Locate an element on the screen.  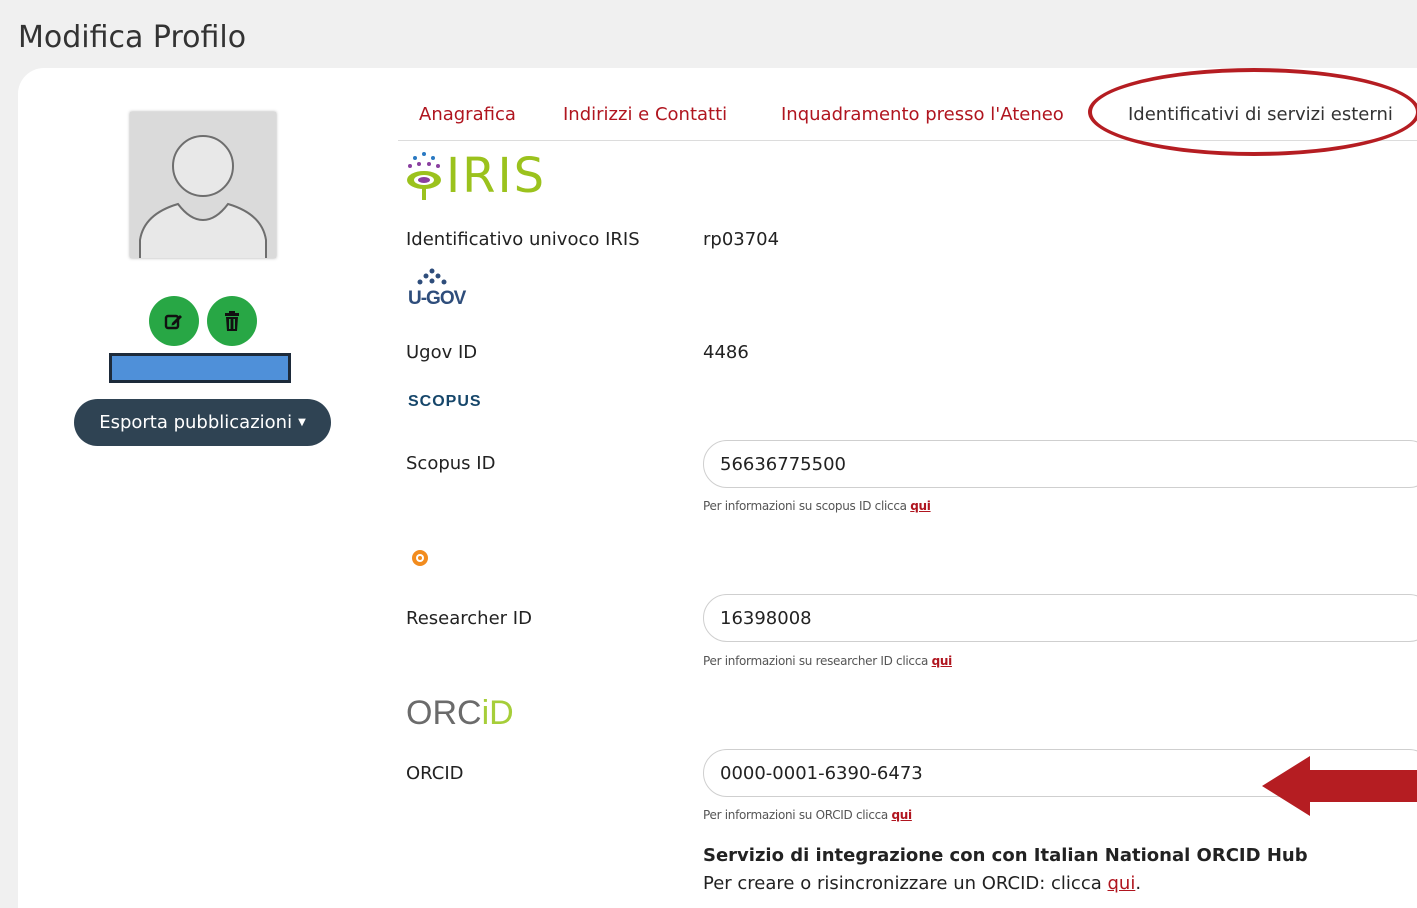
ugov-logo: U-GOV is located at coordinates (443, 292).